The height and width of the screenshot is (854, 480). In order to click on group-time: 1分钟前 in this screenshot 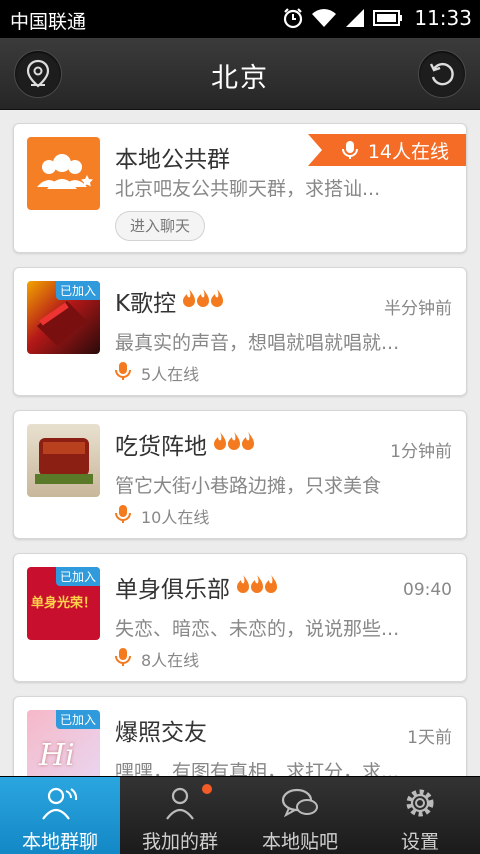, I will do `click(421, 452)`.